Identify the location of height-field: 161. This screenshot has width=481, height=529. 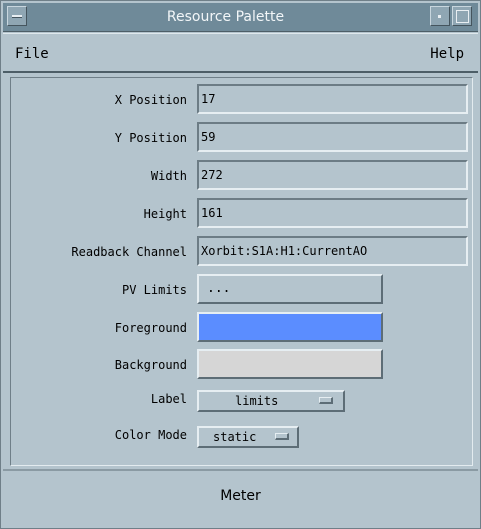
(332, 213).